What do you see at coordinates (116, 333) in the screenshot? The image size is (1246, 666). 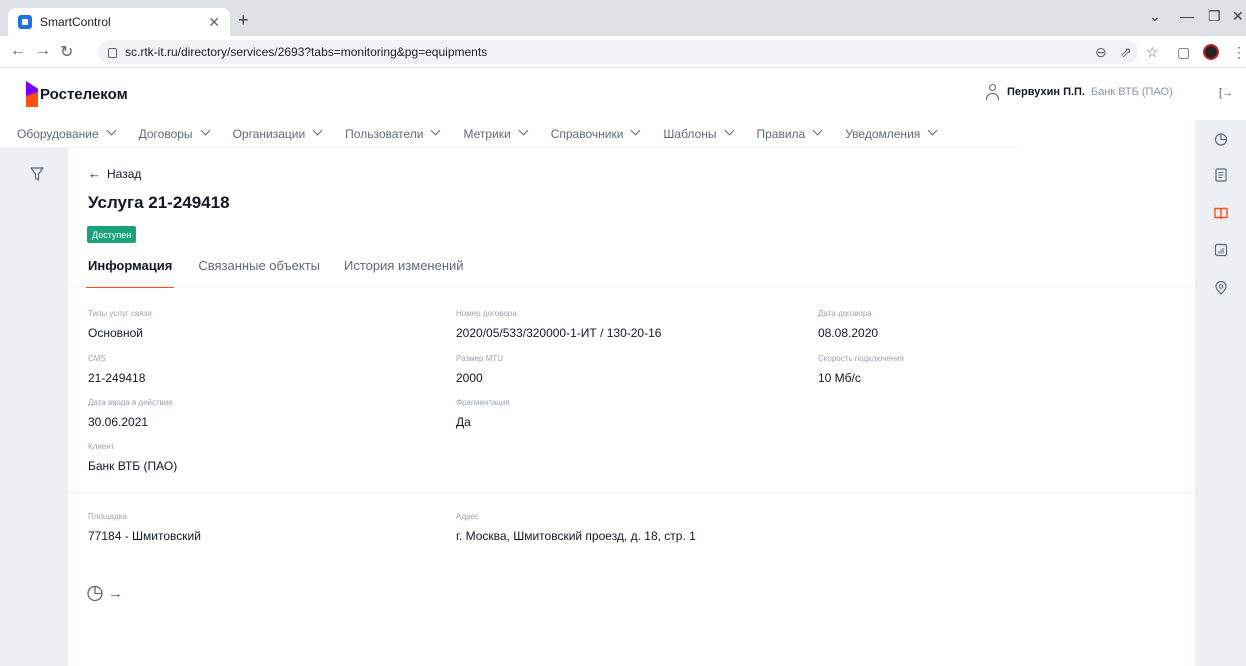 I see `field-value: Основной` at bounding box center [116, 333].